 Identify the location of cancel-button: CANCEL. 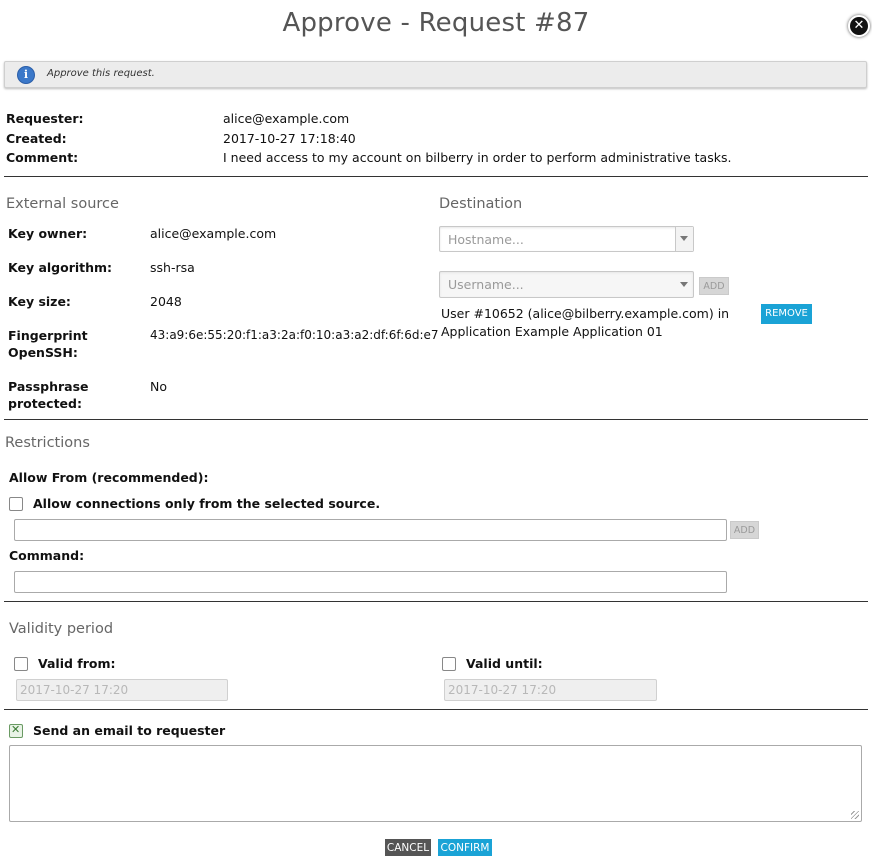
(408, 847).